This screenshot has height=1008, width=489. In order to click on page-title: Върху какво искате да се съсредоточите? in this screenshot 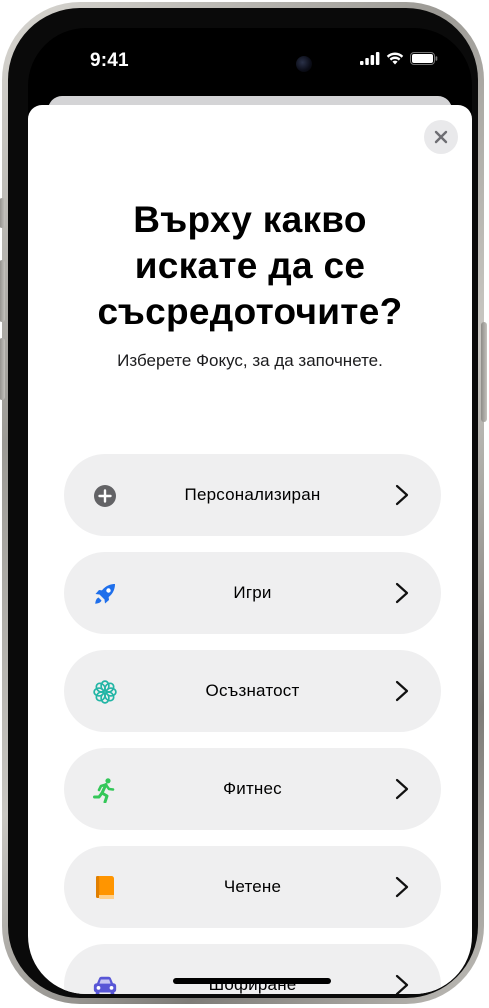, I will do `click(250, 266)`.